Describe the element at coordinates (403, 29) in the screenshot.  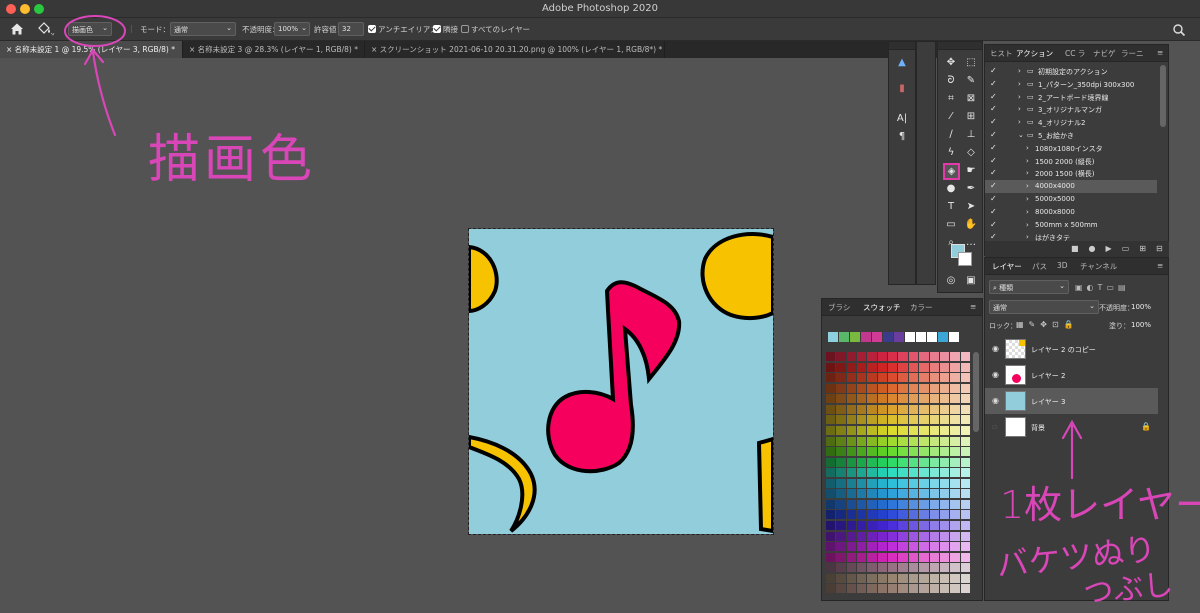
I see `antialias-checkbox: アンチエイリアス` at that location.